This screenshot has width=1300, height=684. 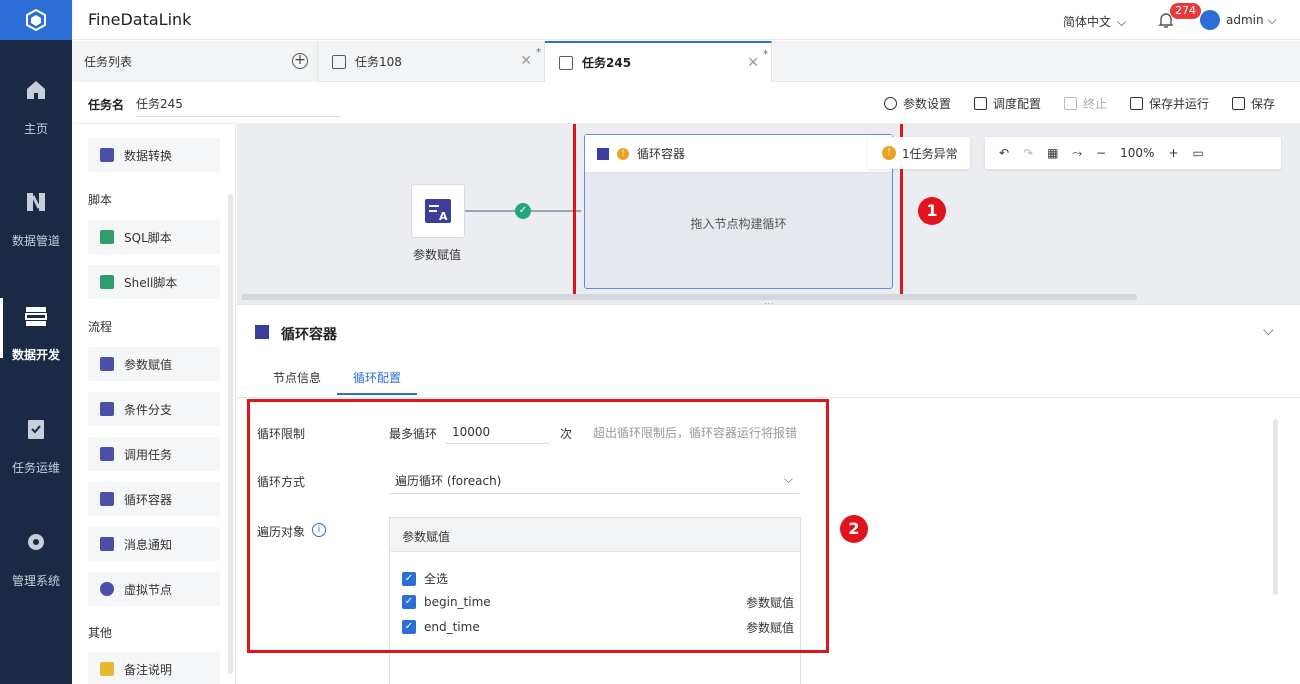 What do you see at coordinates (140, 19) in the screenshot?
I see `app-title: FineDataLink` at bounding box center [140, 19].